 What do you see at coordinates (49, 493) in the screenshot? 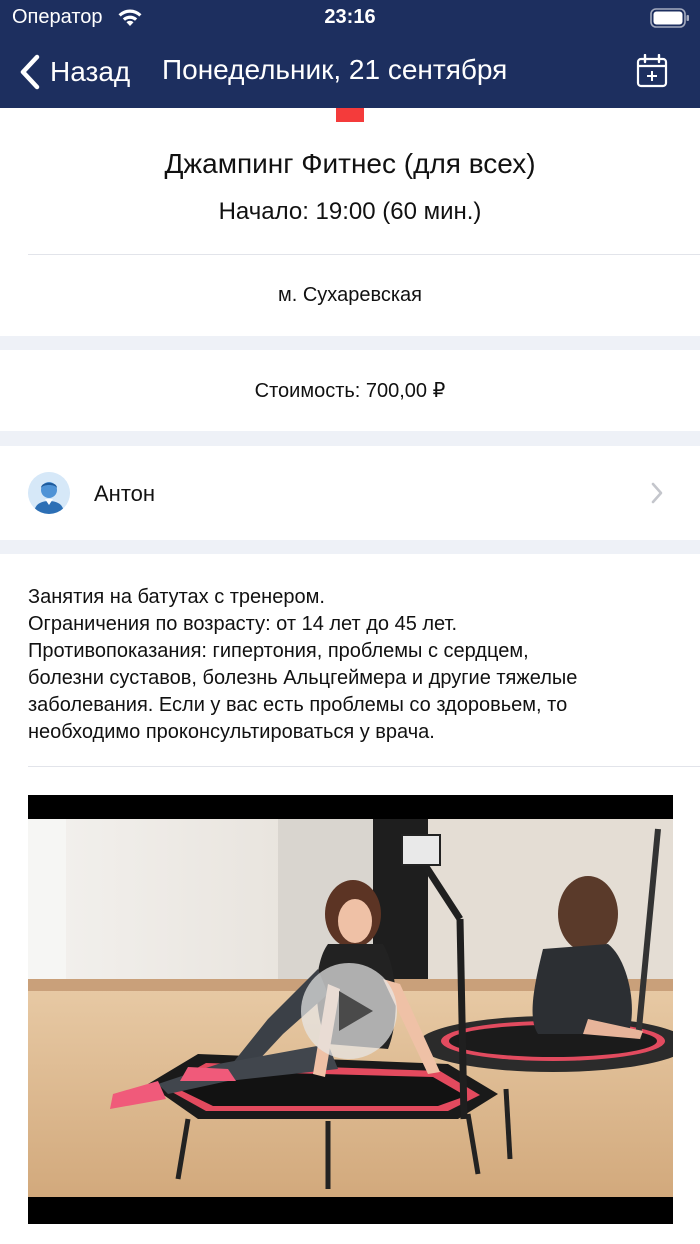
I see `avatar-icon` at bounding box center [49, 493].